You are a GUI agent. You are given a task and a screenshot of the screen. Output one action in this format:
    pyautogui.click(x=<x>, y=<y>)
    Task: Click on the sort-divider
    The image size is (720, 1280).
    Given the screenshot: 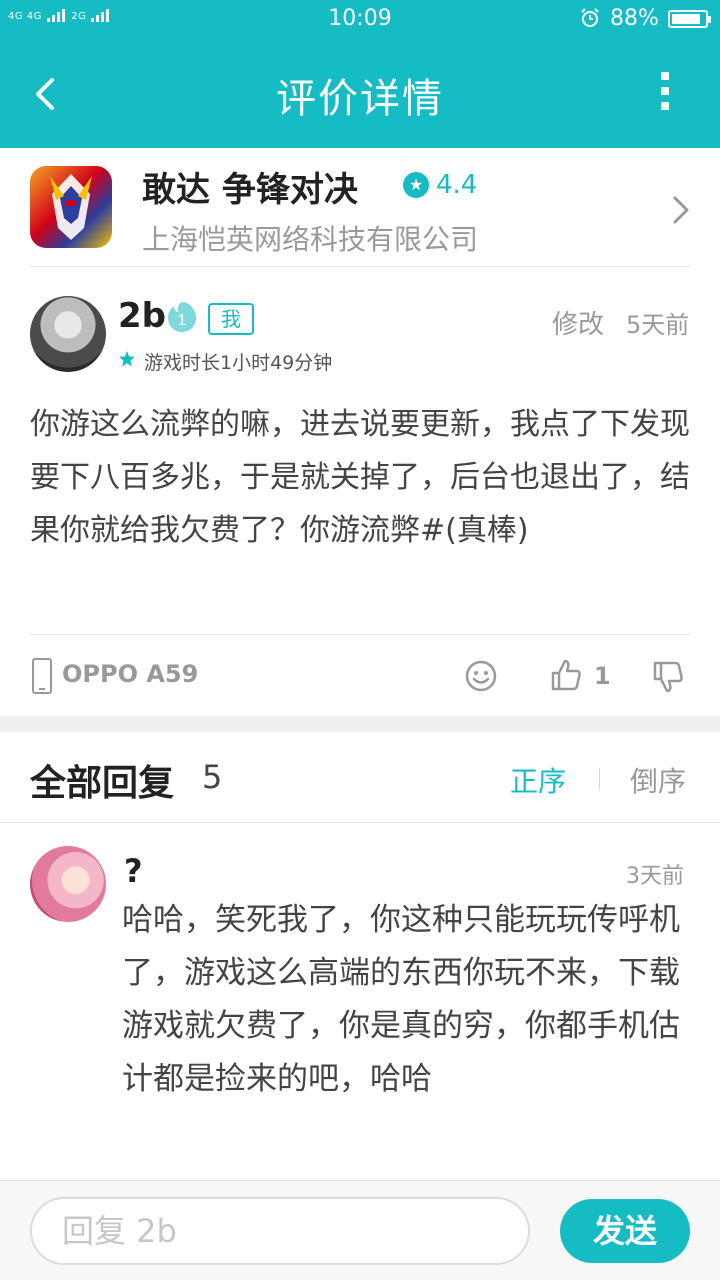 What is the action you would take?
    pyautogui.click(x=599, y=779)
    